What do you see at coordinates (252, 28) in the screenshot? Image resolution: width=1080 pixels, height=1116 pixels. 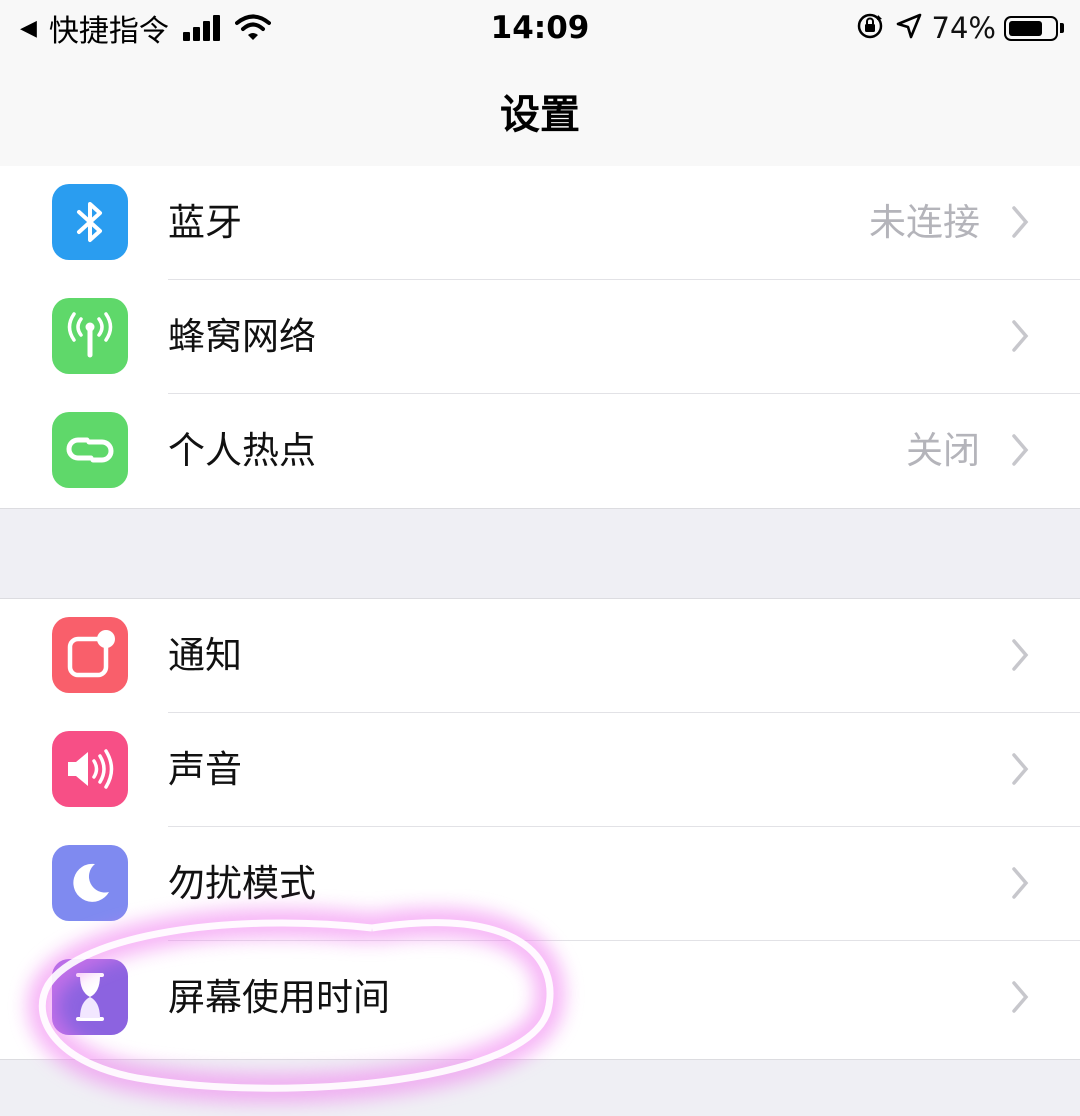 I see `wifi-icon` at bounding box center [252, 28].